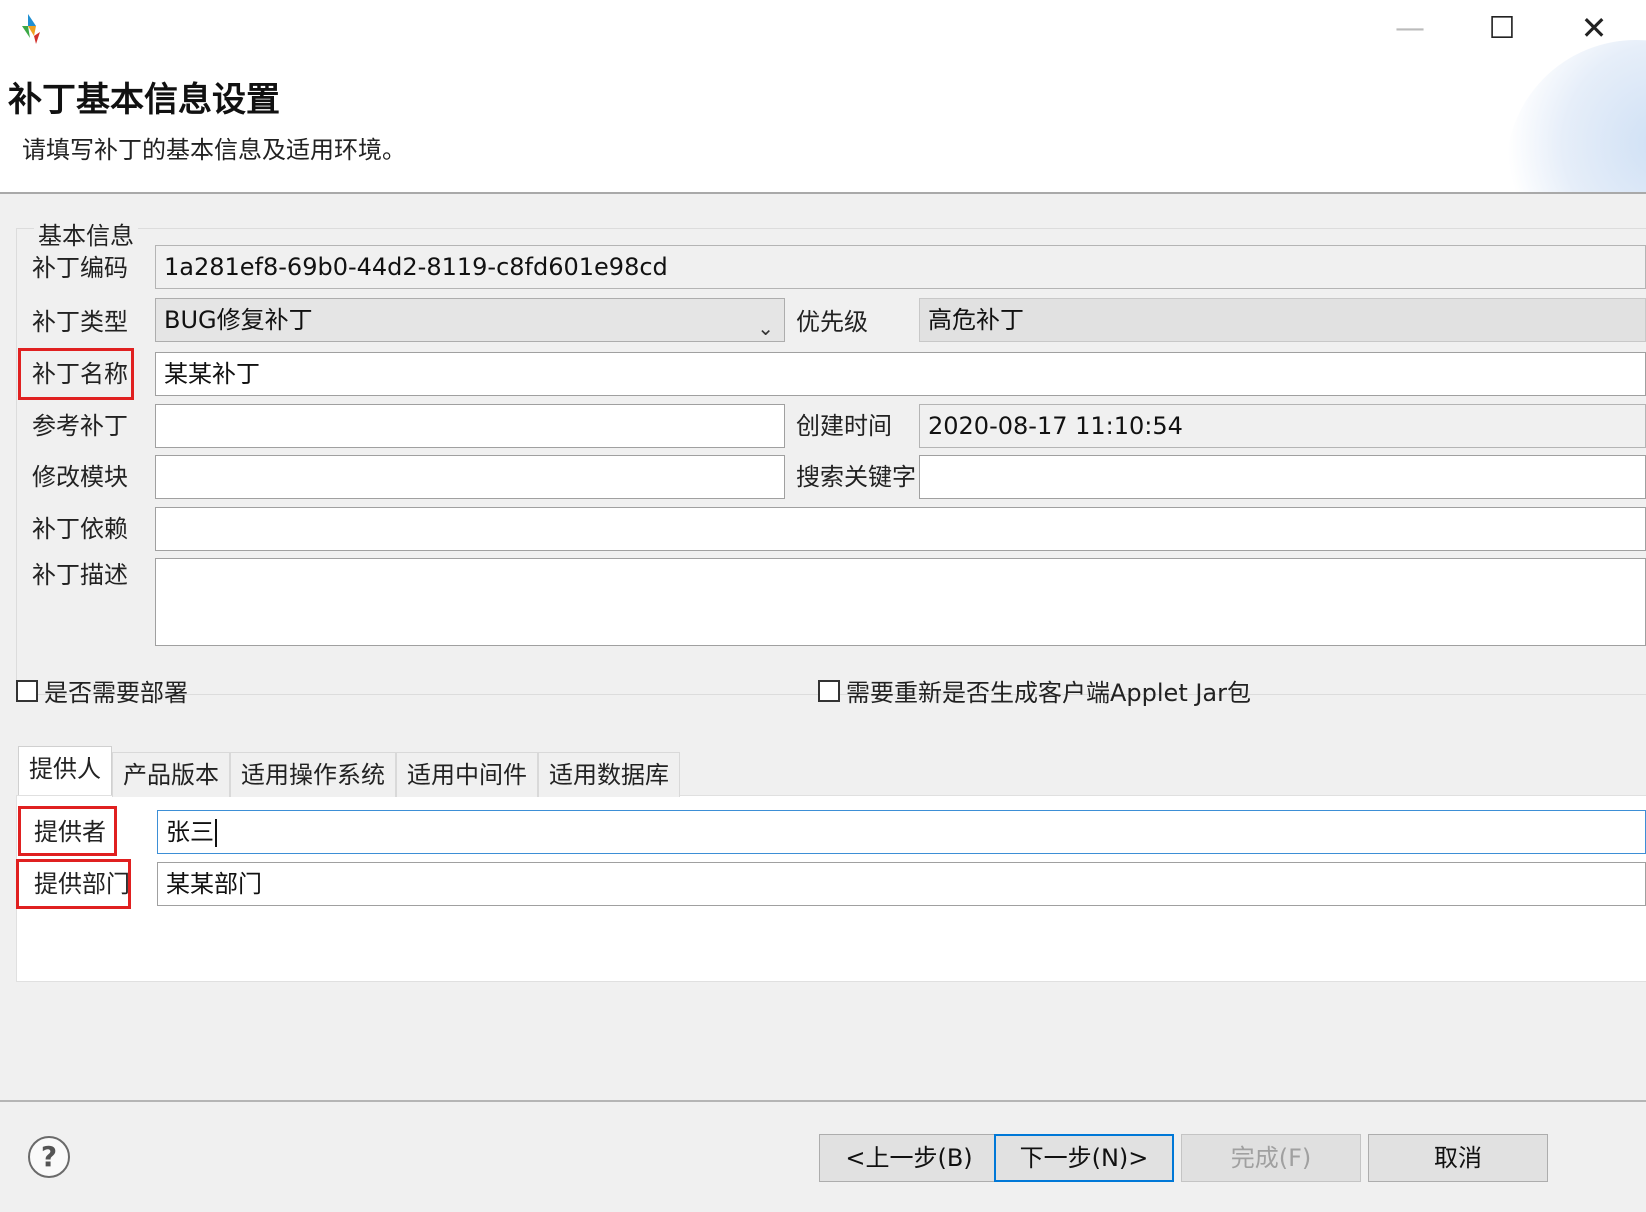 This screenshot has width=1646, height=1212. Describe the element at coordinates (86, 233) in the screenshot. I see `basic-info-group-label: 基本信息` at that location.